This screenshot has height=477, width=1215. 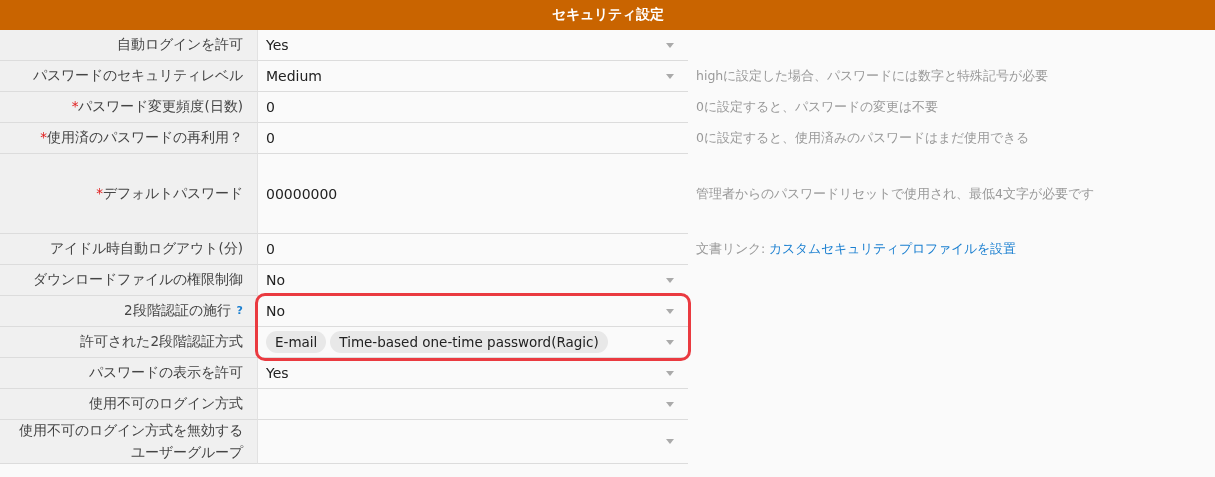 I want to click on help-link: ?, so click(x=239, y=311).